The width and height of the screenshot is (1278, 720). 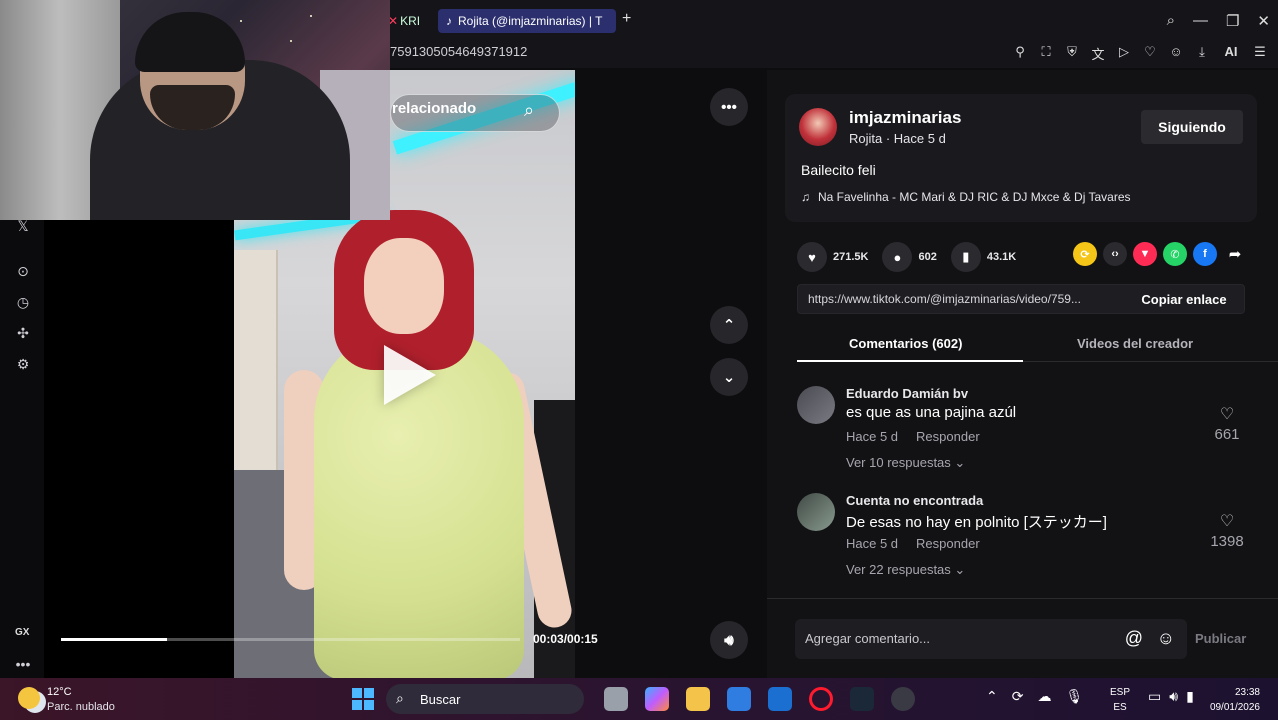 I want to click on taskbar-search: ⌕ Buscar, so click(x=485, y=699).